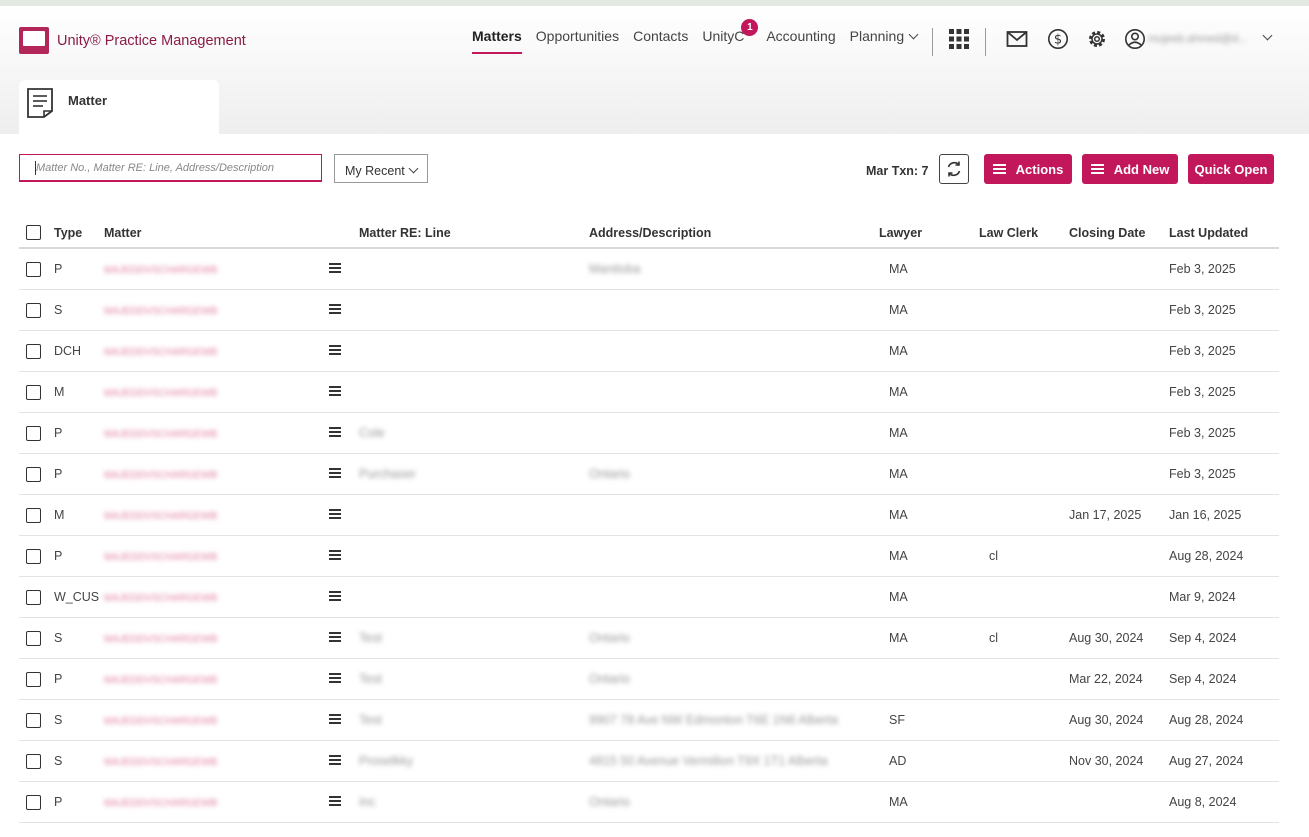 This screenshot has height=837, width=1309. I want to click on table-row: P MAJEDDVSCHARGEWB Cole MA Feb 3, 2025, so click(649, 433).